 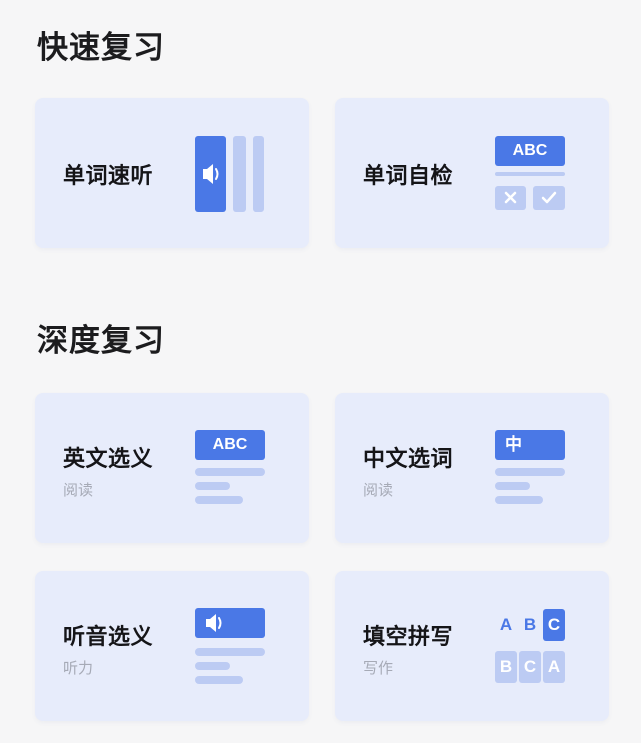 I want to click on section-title-deep-review: 深度复习, so click(x=101, y=341).